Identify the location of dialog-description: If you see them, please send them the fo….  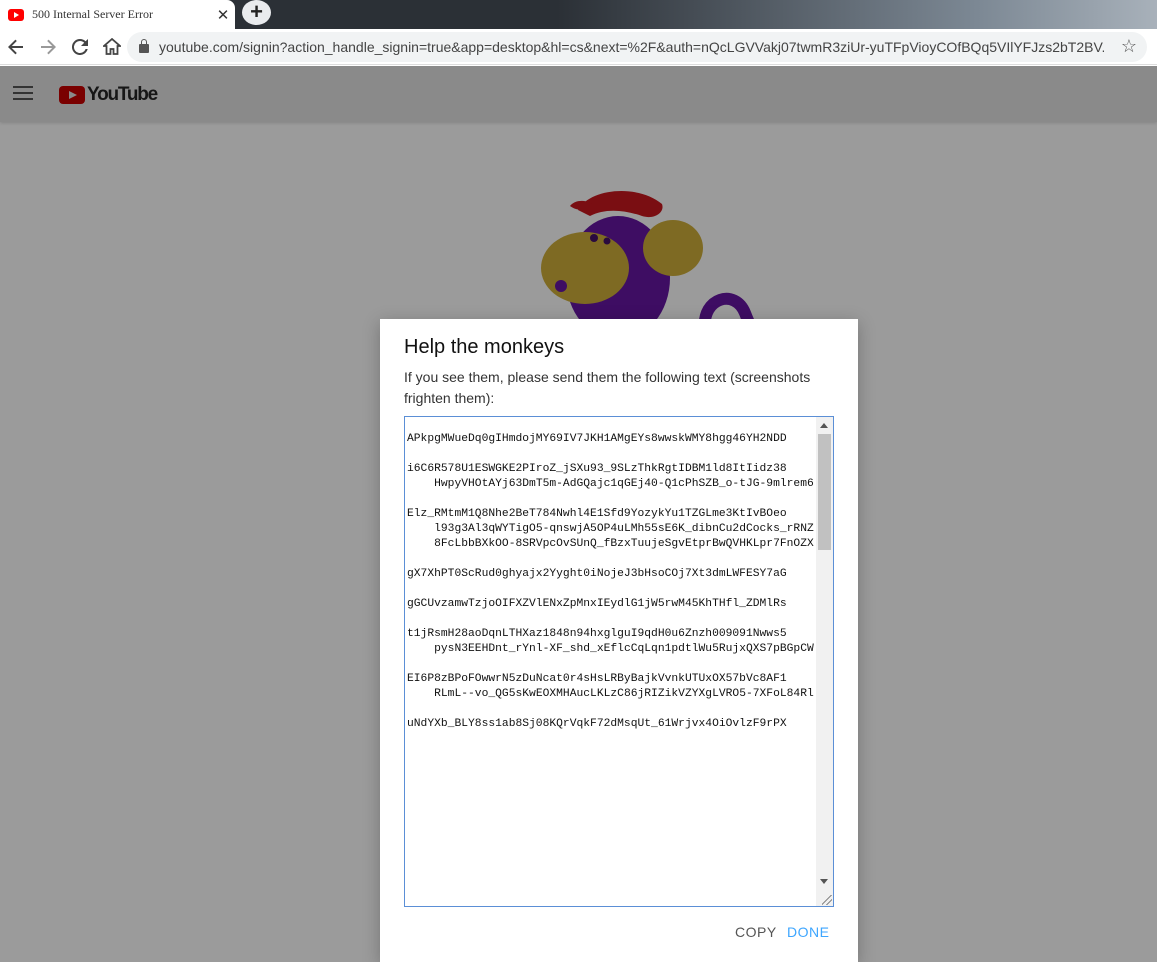
(607, 387).